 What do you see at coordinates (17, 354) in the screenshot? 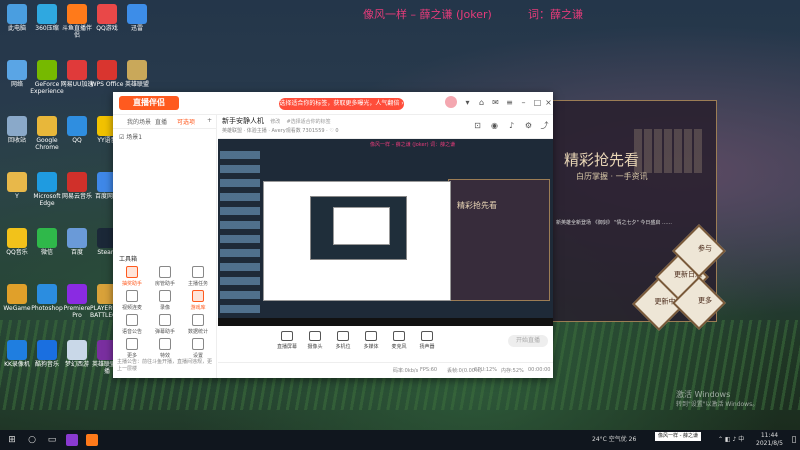
I see `desktop-icon: KK录像机` at bounding box center [17, 354].